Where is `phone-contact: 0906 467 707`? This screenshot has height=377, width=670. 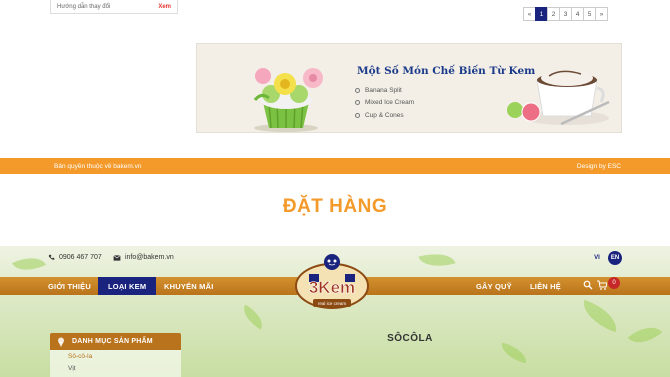 phone-contact: 0906 467 707 is located at coordinates (75, 257).